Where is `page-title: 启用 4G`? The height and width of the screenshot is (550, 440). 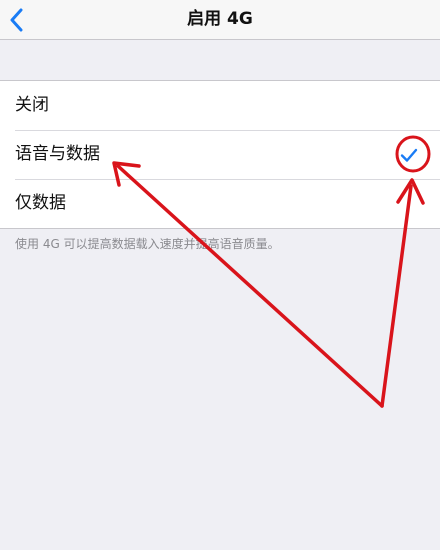 page-title: 启用 4G is located at coordinates (220, 19).